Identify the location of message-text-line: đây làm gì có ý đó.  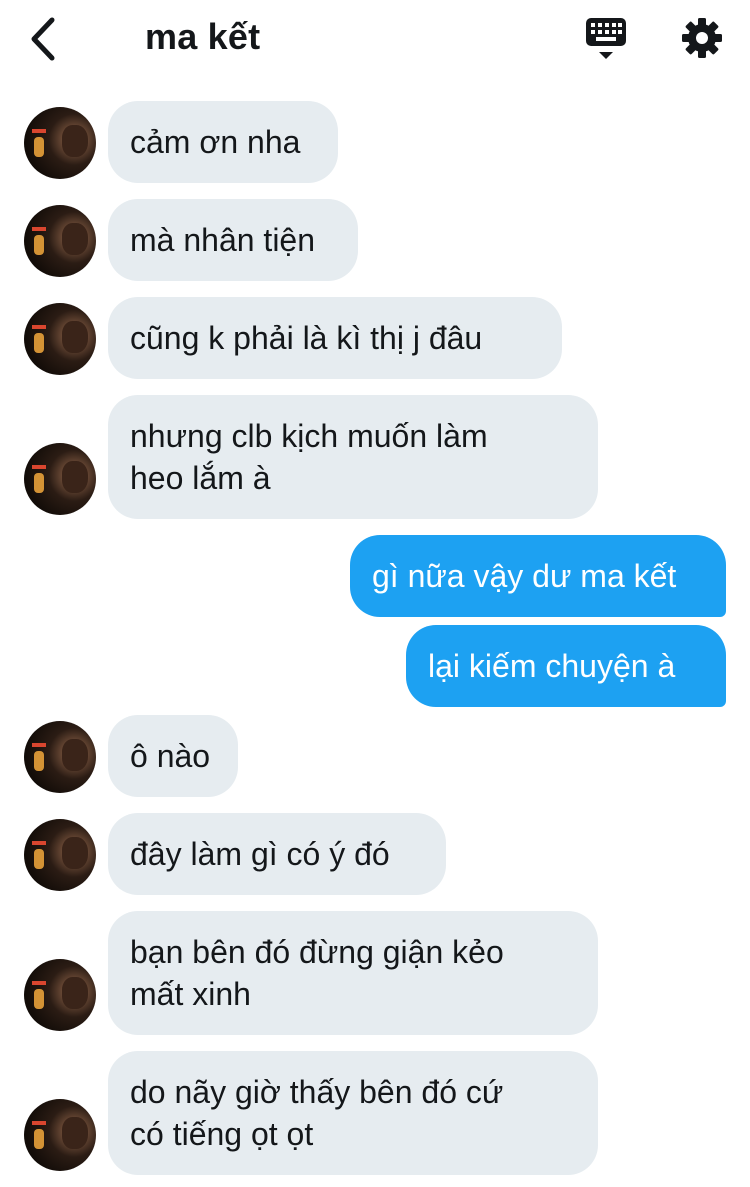
(260, 854).